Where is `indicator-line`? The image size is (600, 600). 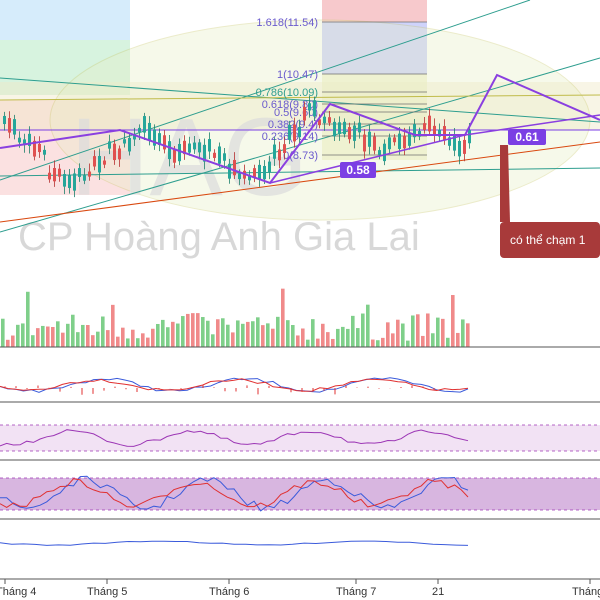 indicator-line is located at coordinates (234, 543).